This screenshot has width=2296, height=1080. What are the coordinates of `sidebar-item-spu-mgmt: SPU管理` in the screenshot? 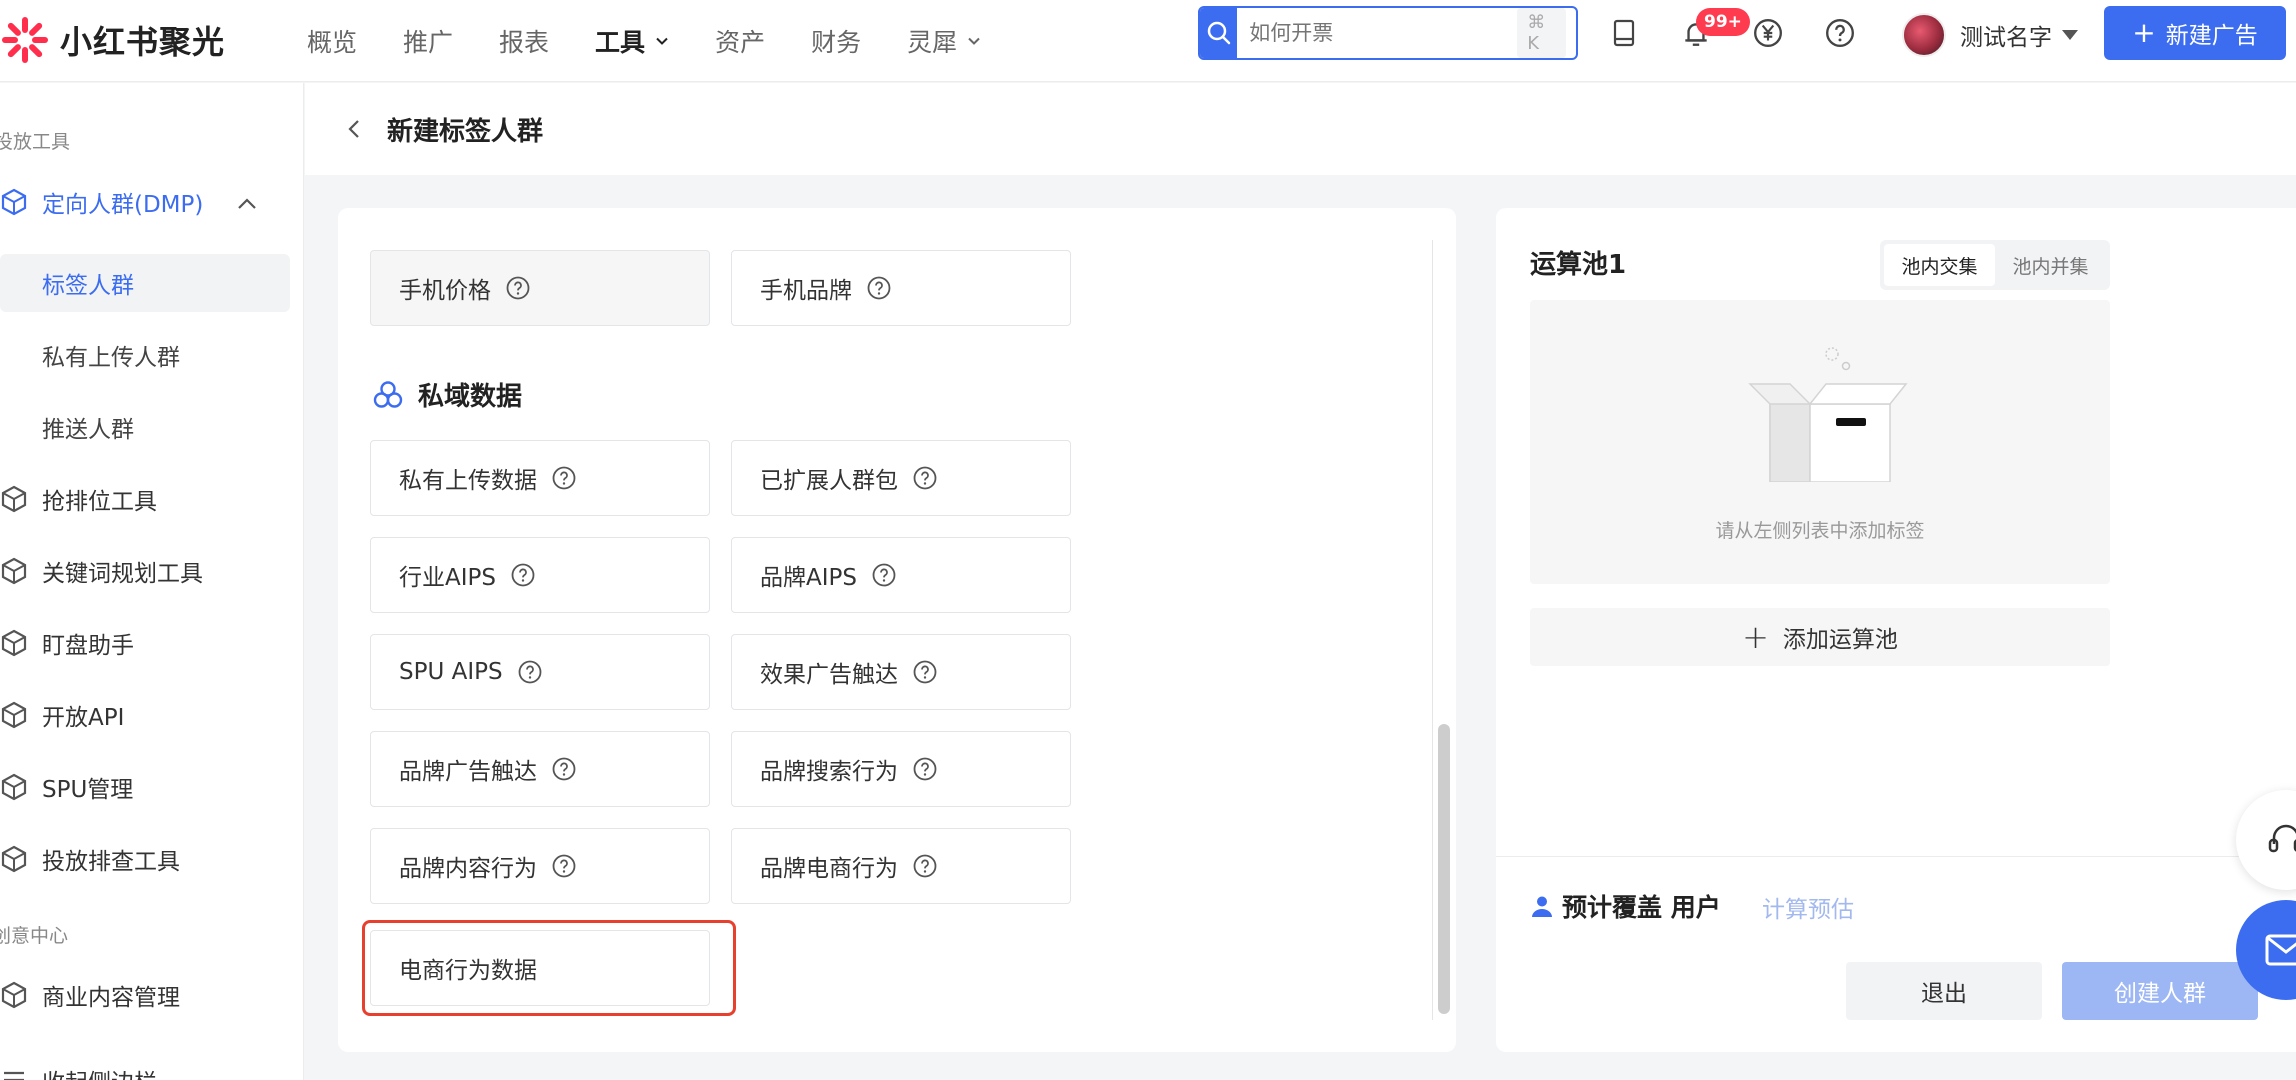 It's located at (145, 787).